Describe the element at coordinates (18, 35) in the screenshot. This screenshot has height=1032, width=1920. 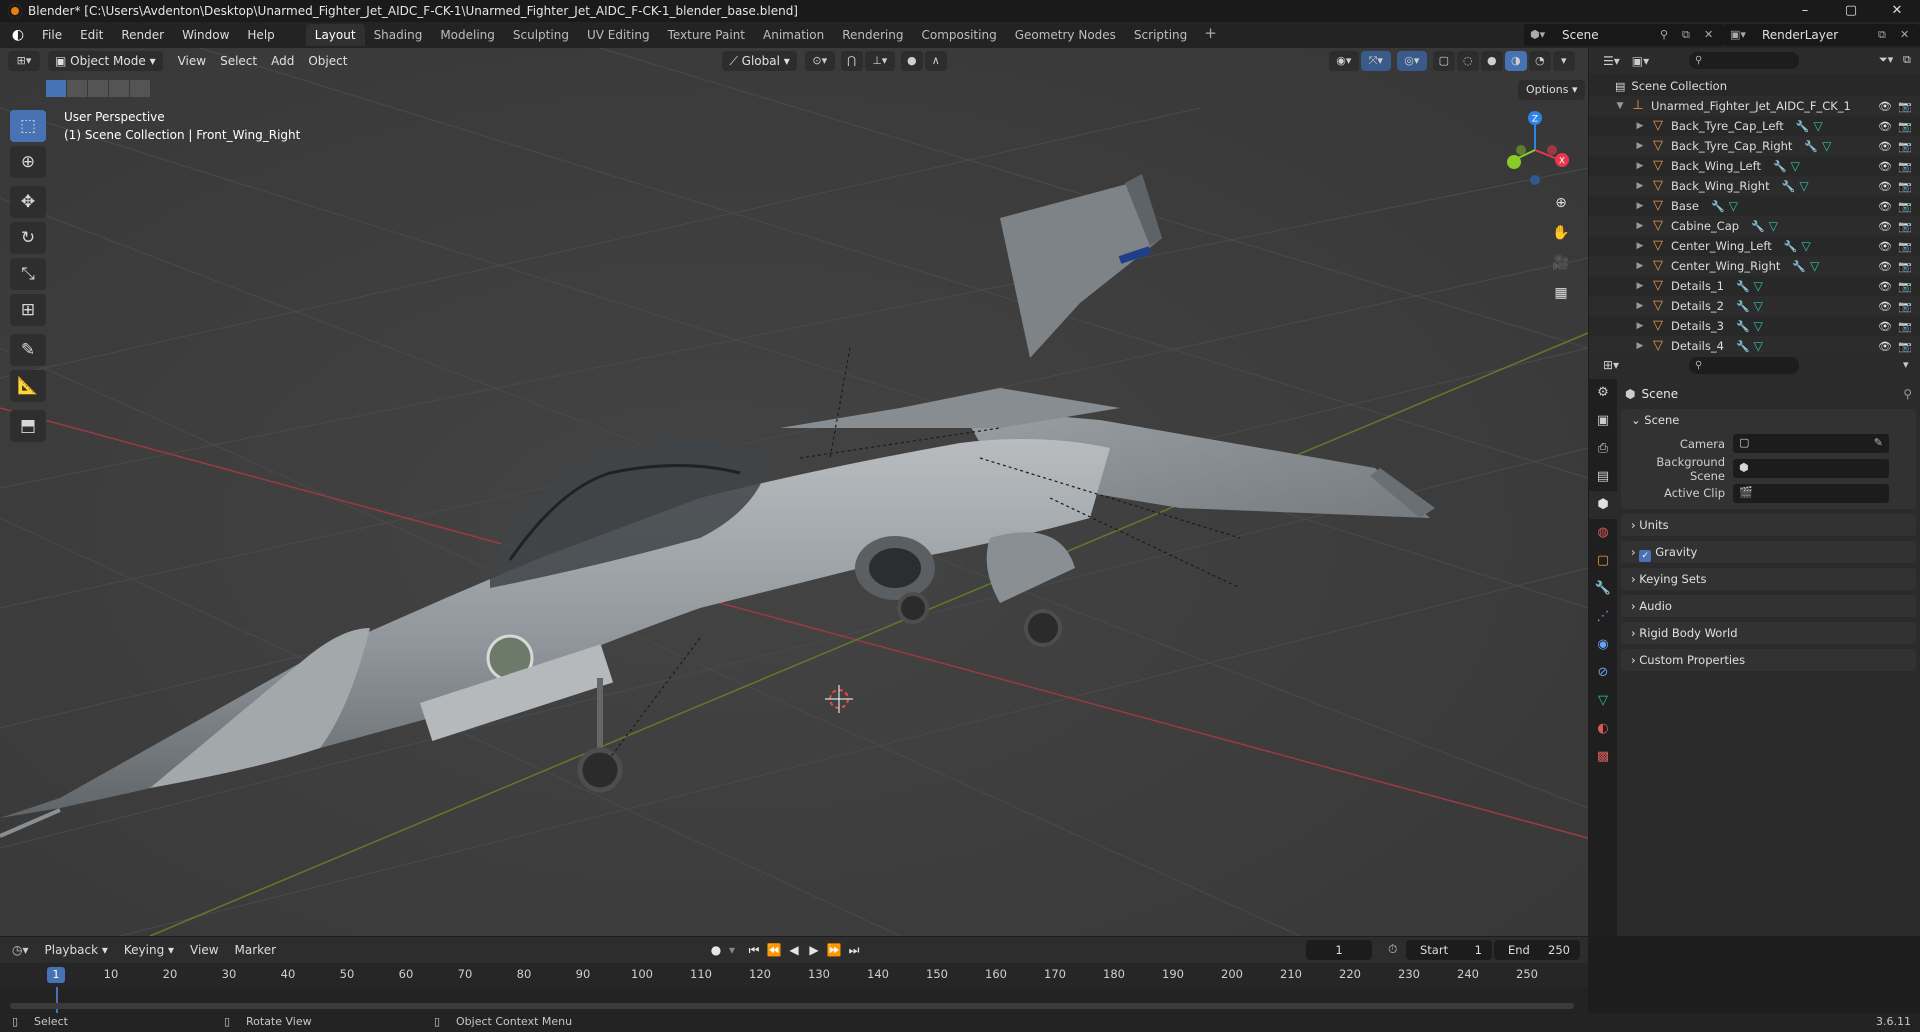
I see `blender-logo-icon: ◐` at that location.